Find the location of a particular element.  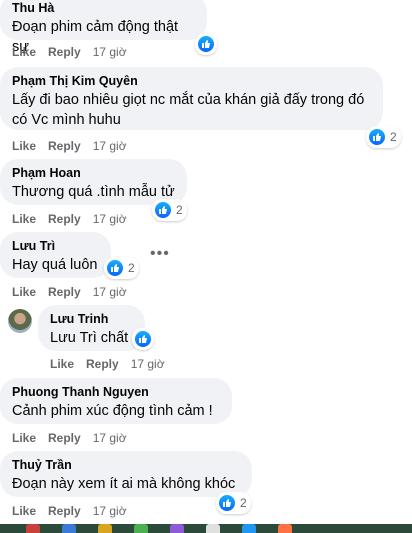

comment-author: Thuỷ Trần is located at coordinates (126, 465).